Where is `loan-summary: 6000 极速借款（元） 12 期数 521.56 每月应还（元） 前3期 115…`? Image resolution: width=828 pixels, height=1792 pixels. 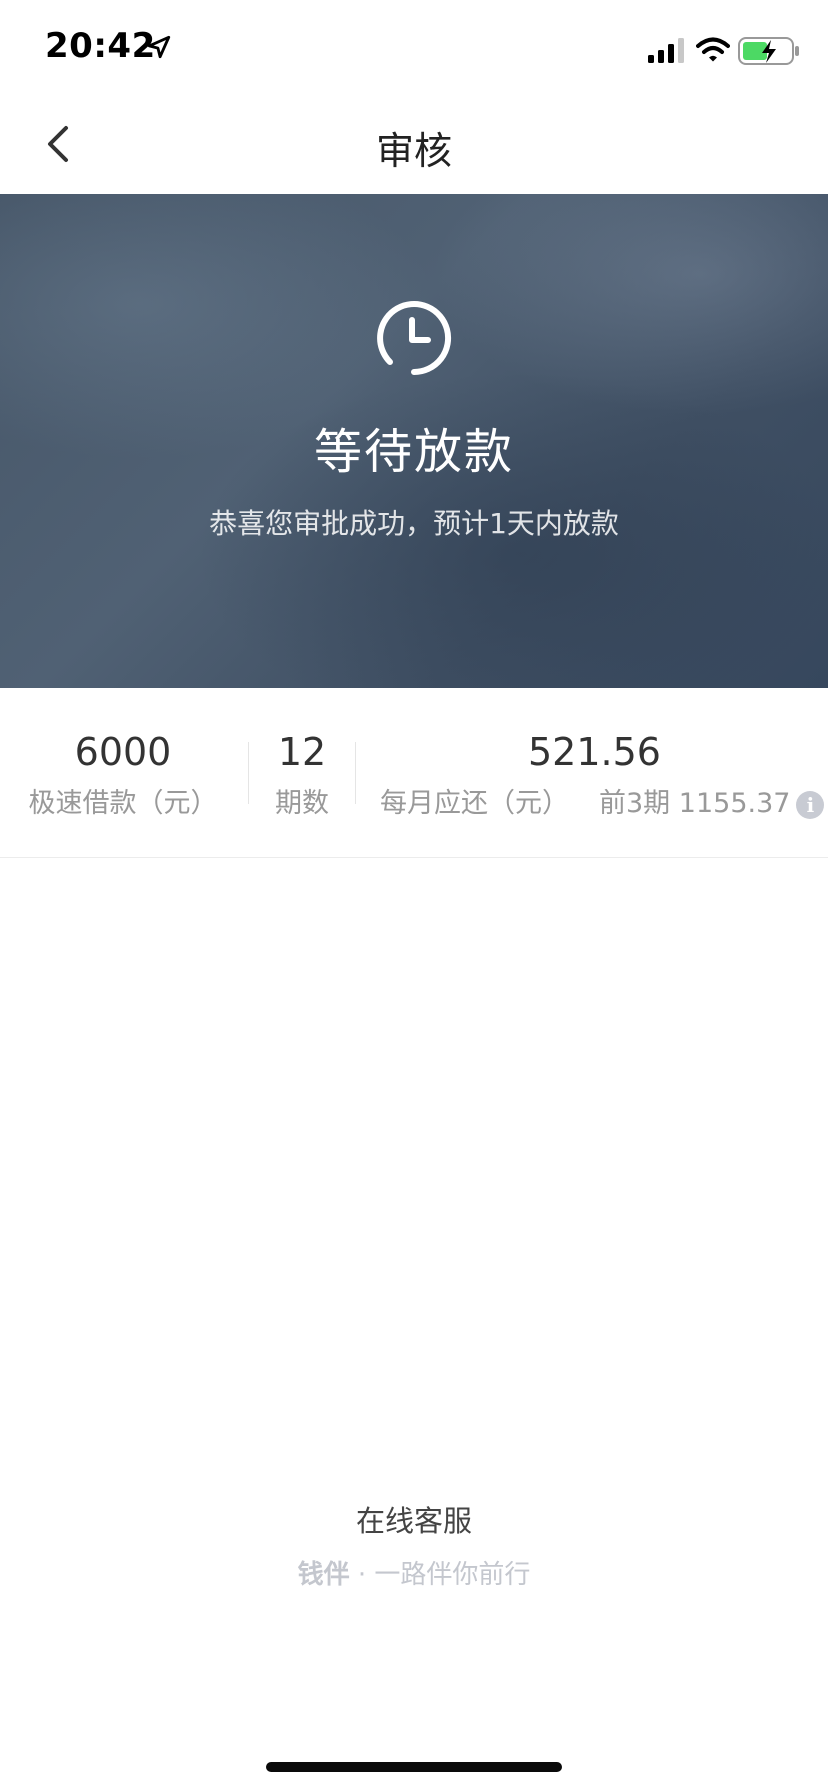
loan-summary: 6000 极速借款（元） 12 期数 521.56 每月应还（元） 前3期 115… is located at coordinates (414, 773).